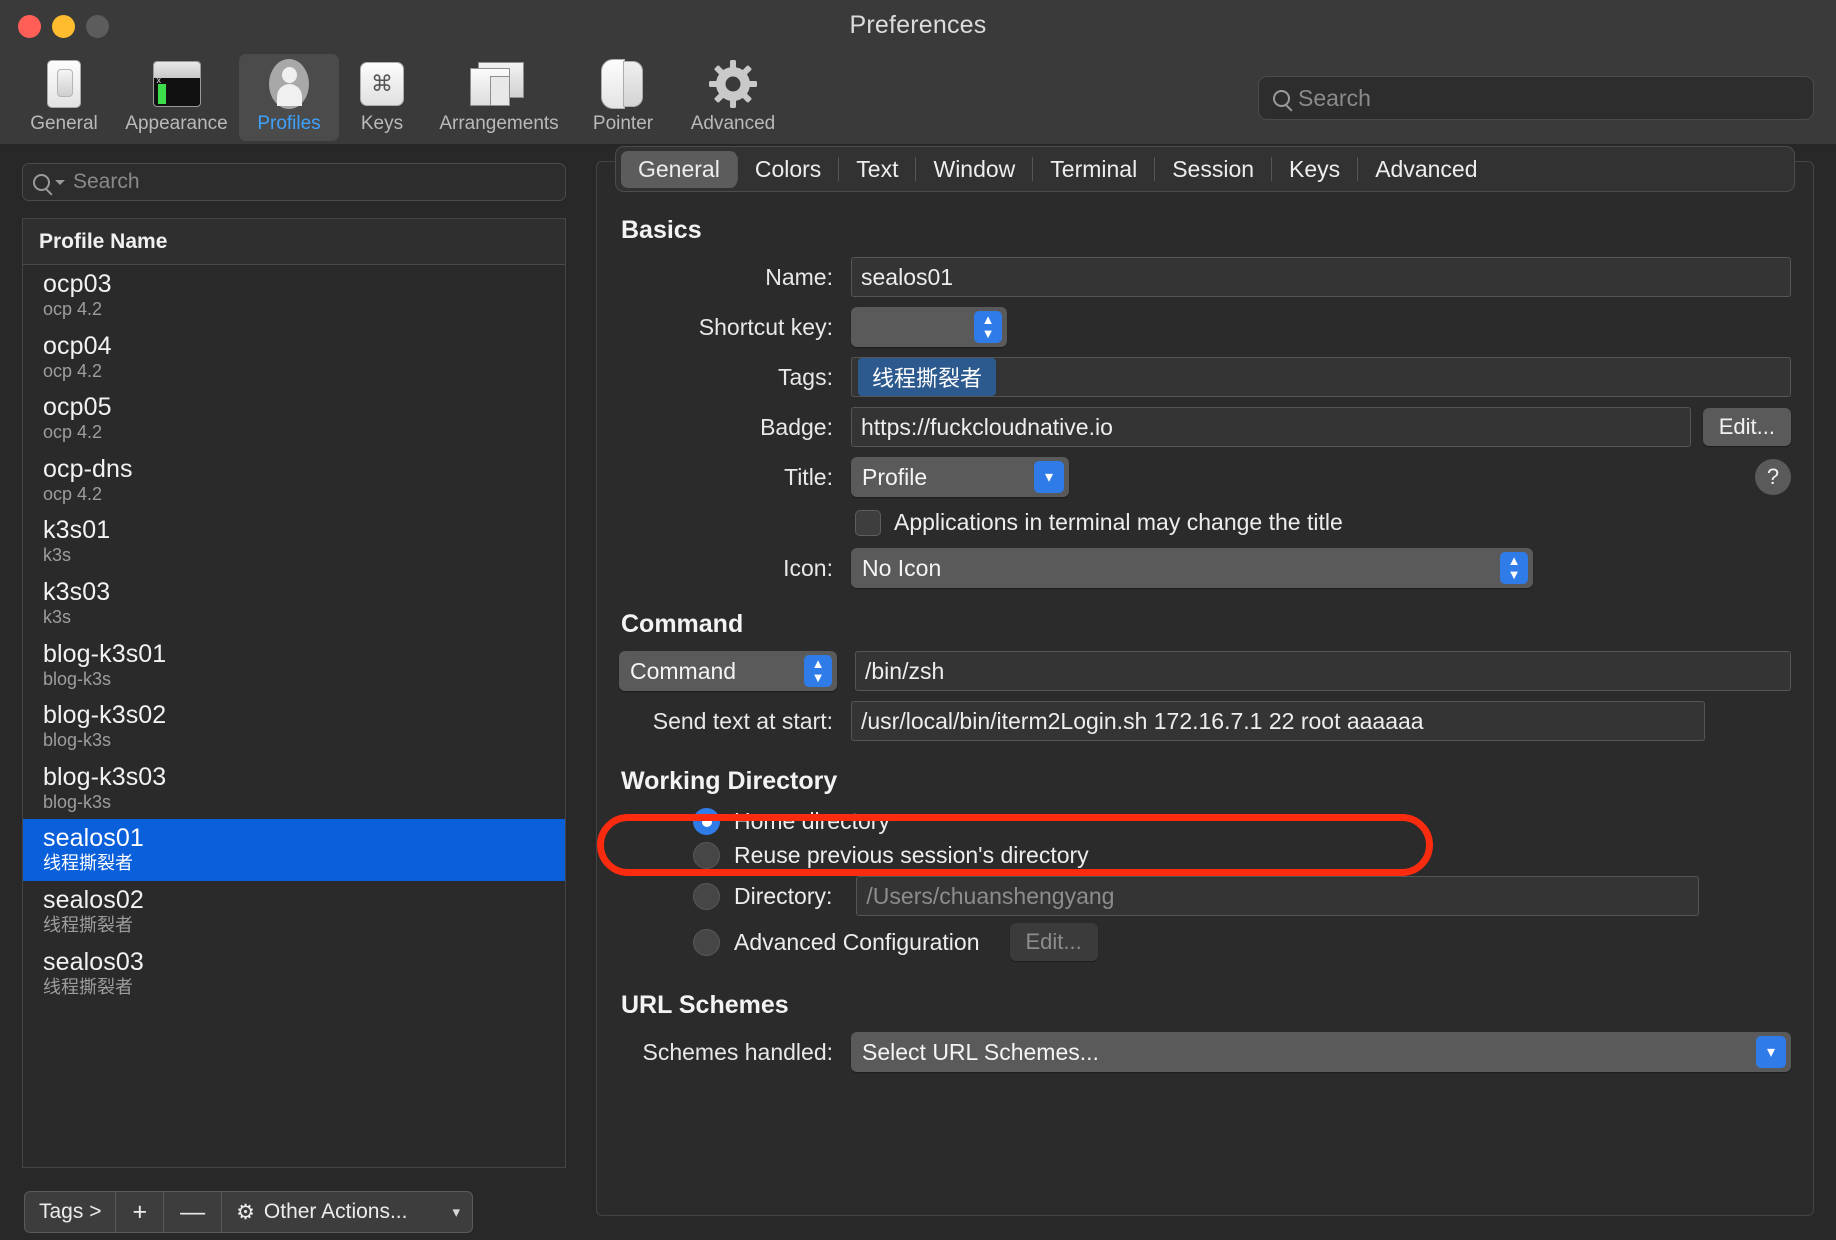 This screenshot has width=1836, height=1240. What do you see at coordinates (294, 912) in the screenshot?
I see `profile-list-item: sealos02 线程撕裂者` at bounding box center [294, 912].